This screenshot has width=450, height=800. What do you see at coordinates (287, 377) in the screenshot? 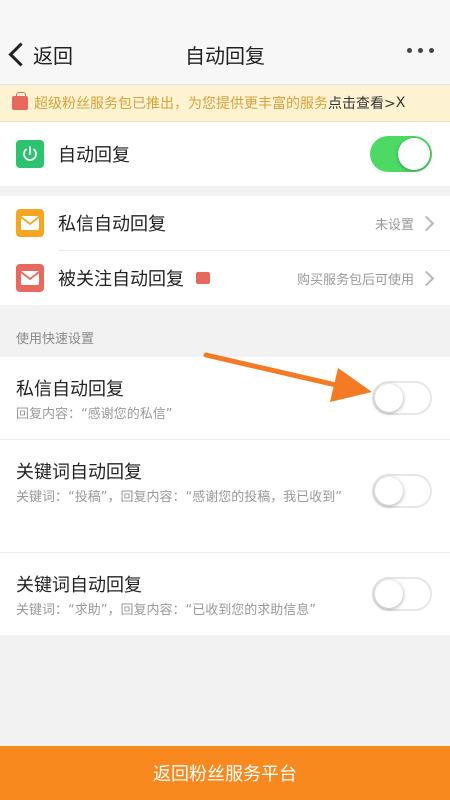
I see `annotation-arrow` at bounding box center [287, 377].